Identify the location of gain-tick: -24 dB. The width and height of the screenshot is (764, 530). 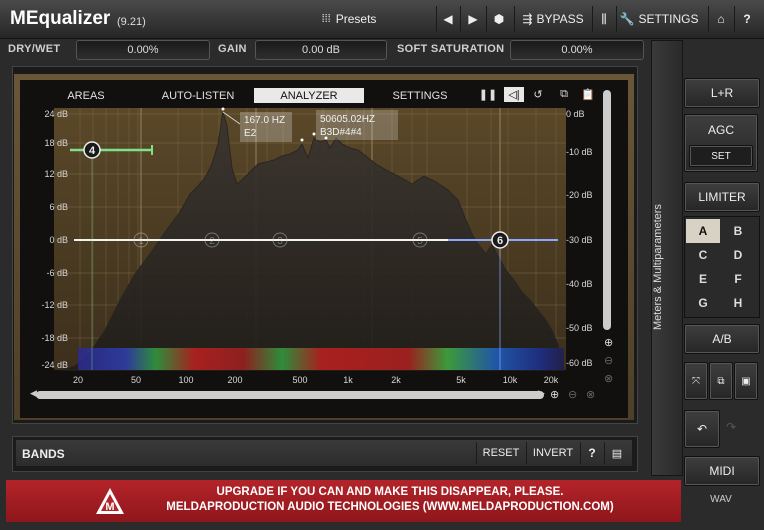
(54, 365).